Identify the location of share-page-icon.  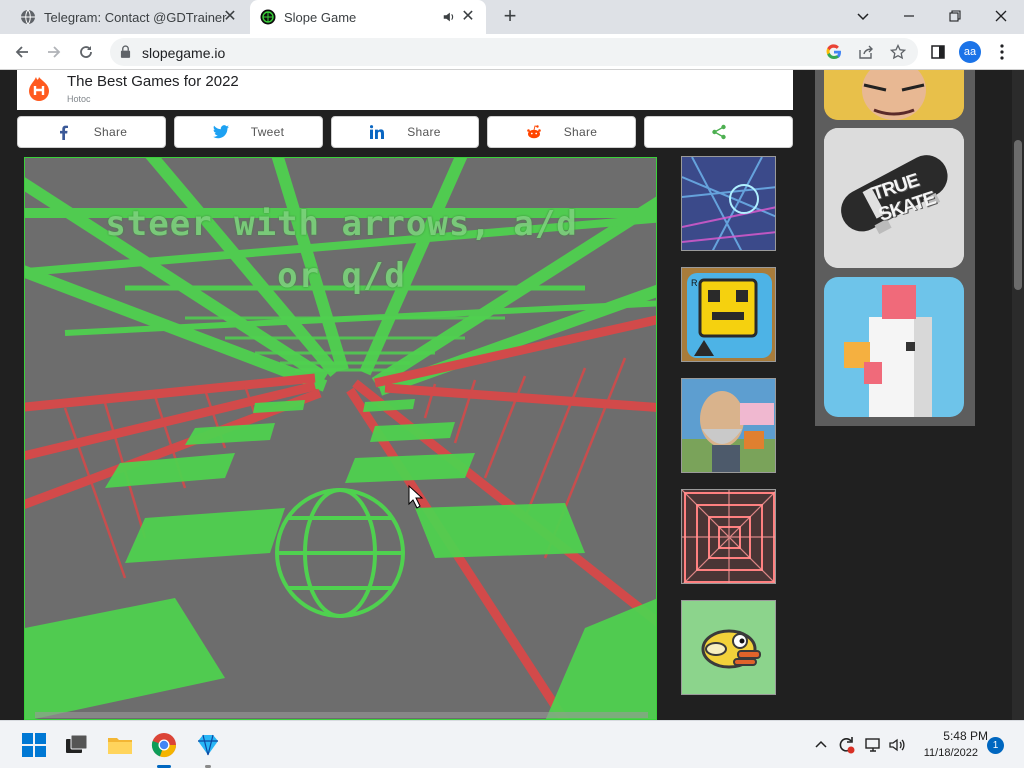
(866, 52).